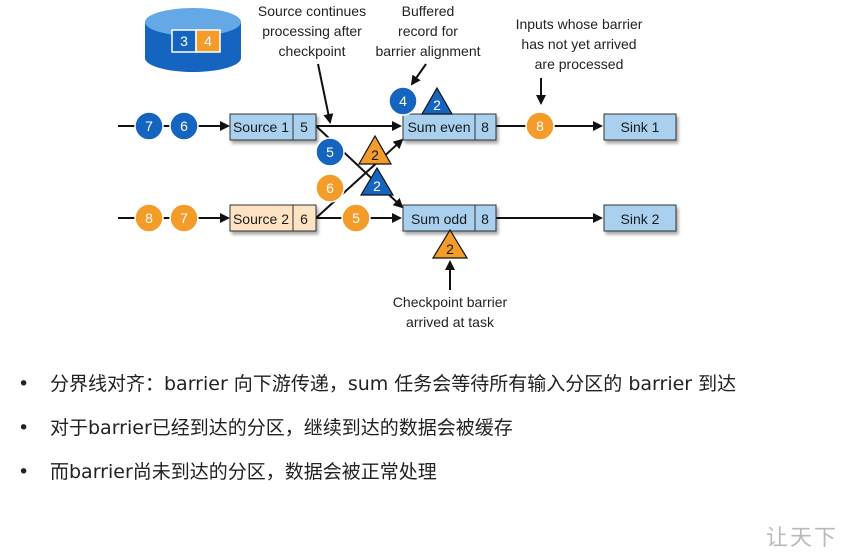 This screenshot has height=556, width=844. Describe the element at coordinates (261, 219) in the screenshot. I see `source2-name: Source 2` at that location.